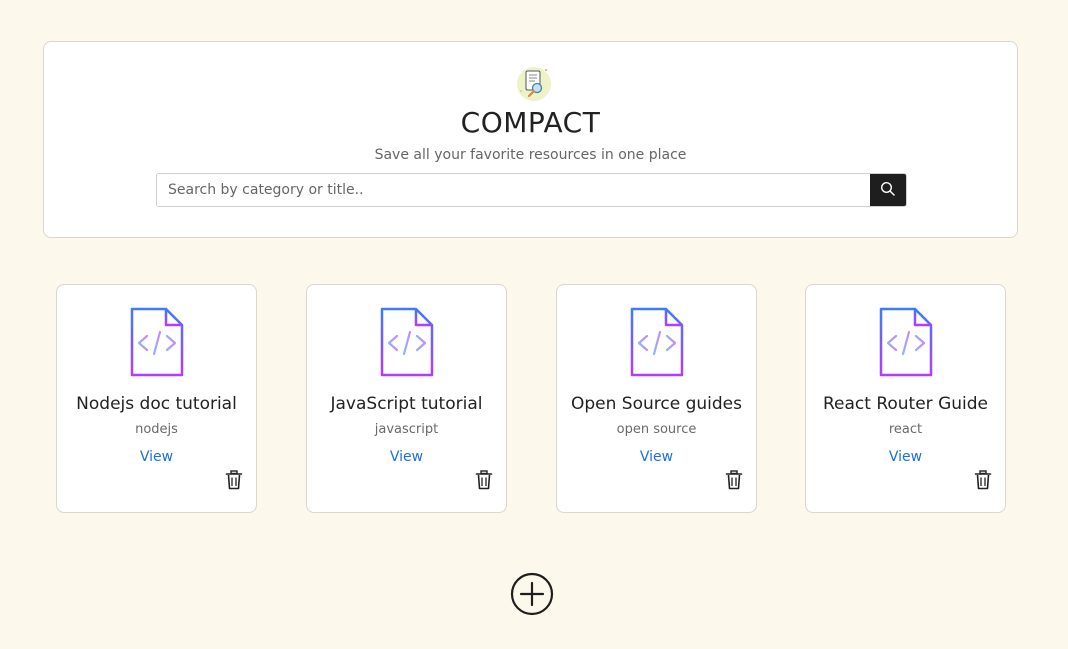 Image resolution: width=1068 pixels, height=649 pixels. Describe the element at coordinates (513, 190) in the screenshot. I see `search-input` at that location.